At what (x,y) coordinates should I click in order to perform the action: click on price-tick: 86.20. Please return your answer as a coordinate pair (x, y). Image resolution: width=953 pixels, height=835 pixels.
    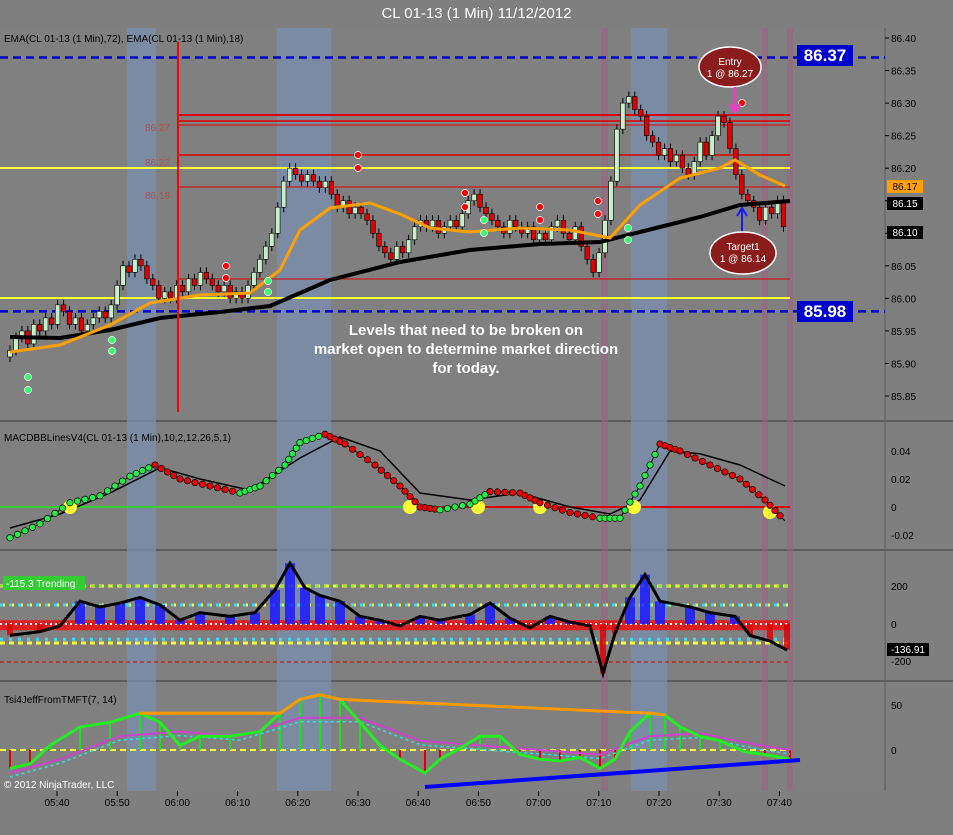
    Looking at the image, I should click on (903, 169).